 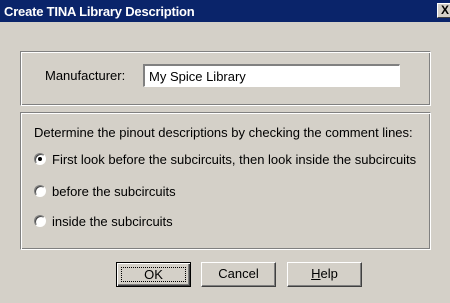 What do you see at coordinates (114, 191) in the screenshot?
I see `radio-label: before the subcircuits` at bounding box center [114, 191].